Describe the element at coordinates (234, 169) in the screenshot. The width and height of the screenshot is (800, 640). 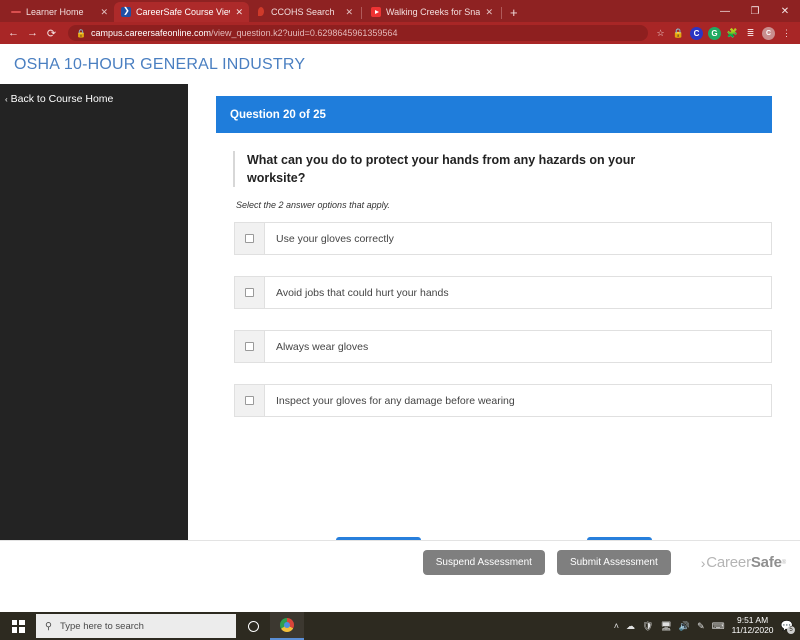
I see `question-accent-bar` at that location.